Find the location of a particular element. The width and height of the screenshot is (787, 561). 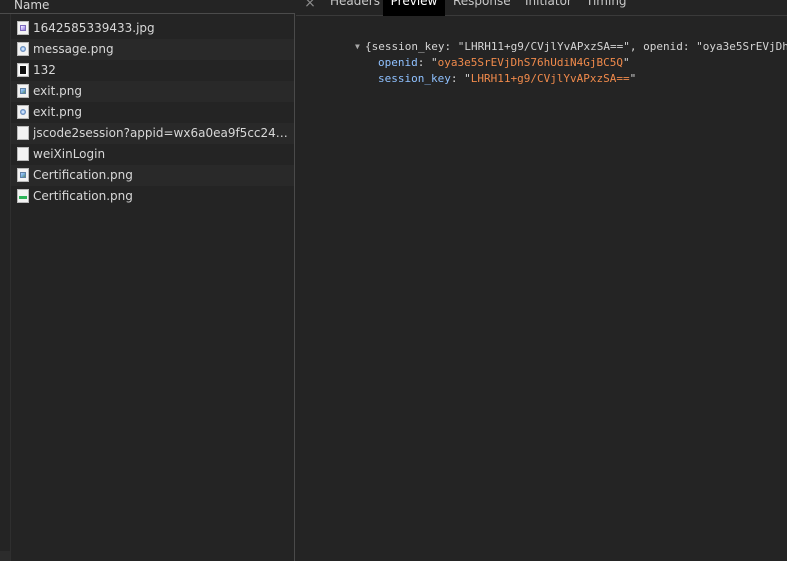

tab-response: Response is located at coordinates (483, 8).